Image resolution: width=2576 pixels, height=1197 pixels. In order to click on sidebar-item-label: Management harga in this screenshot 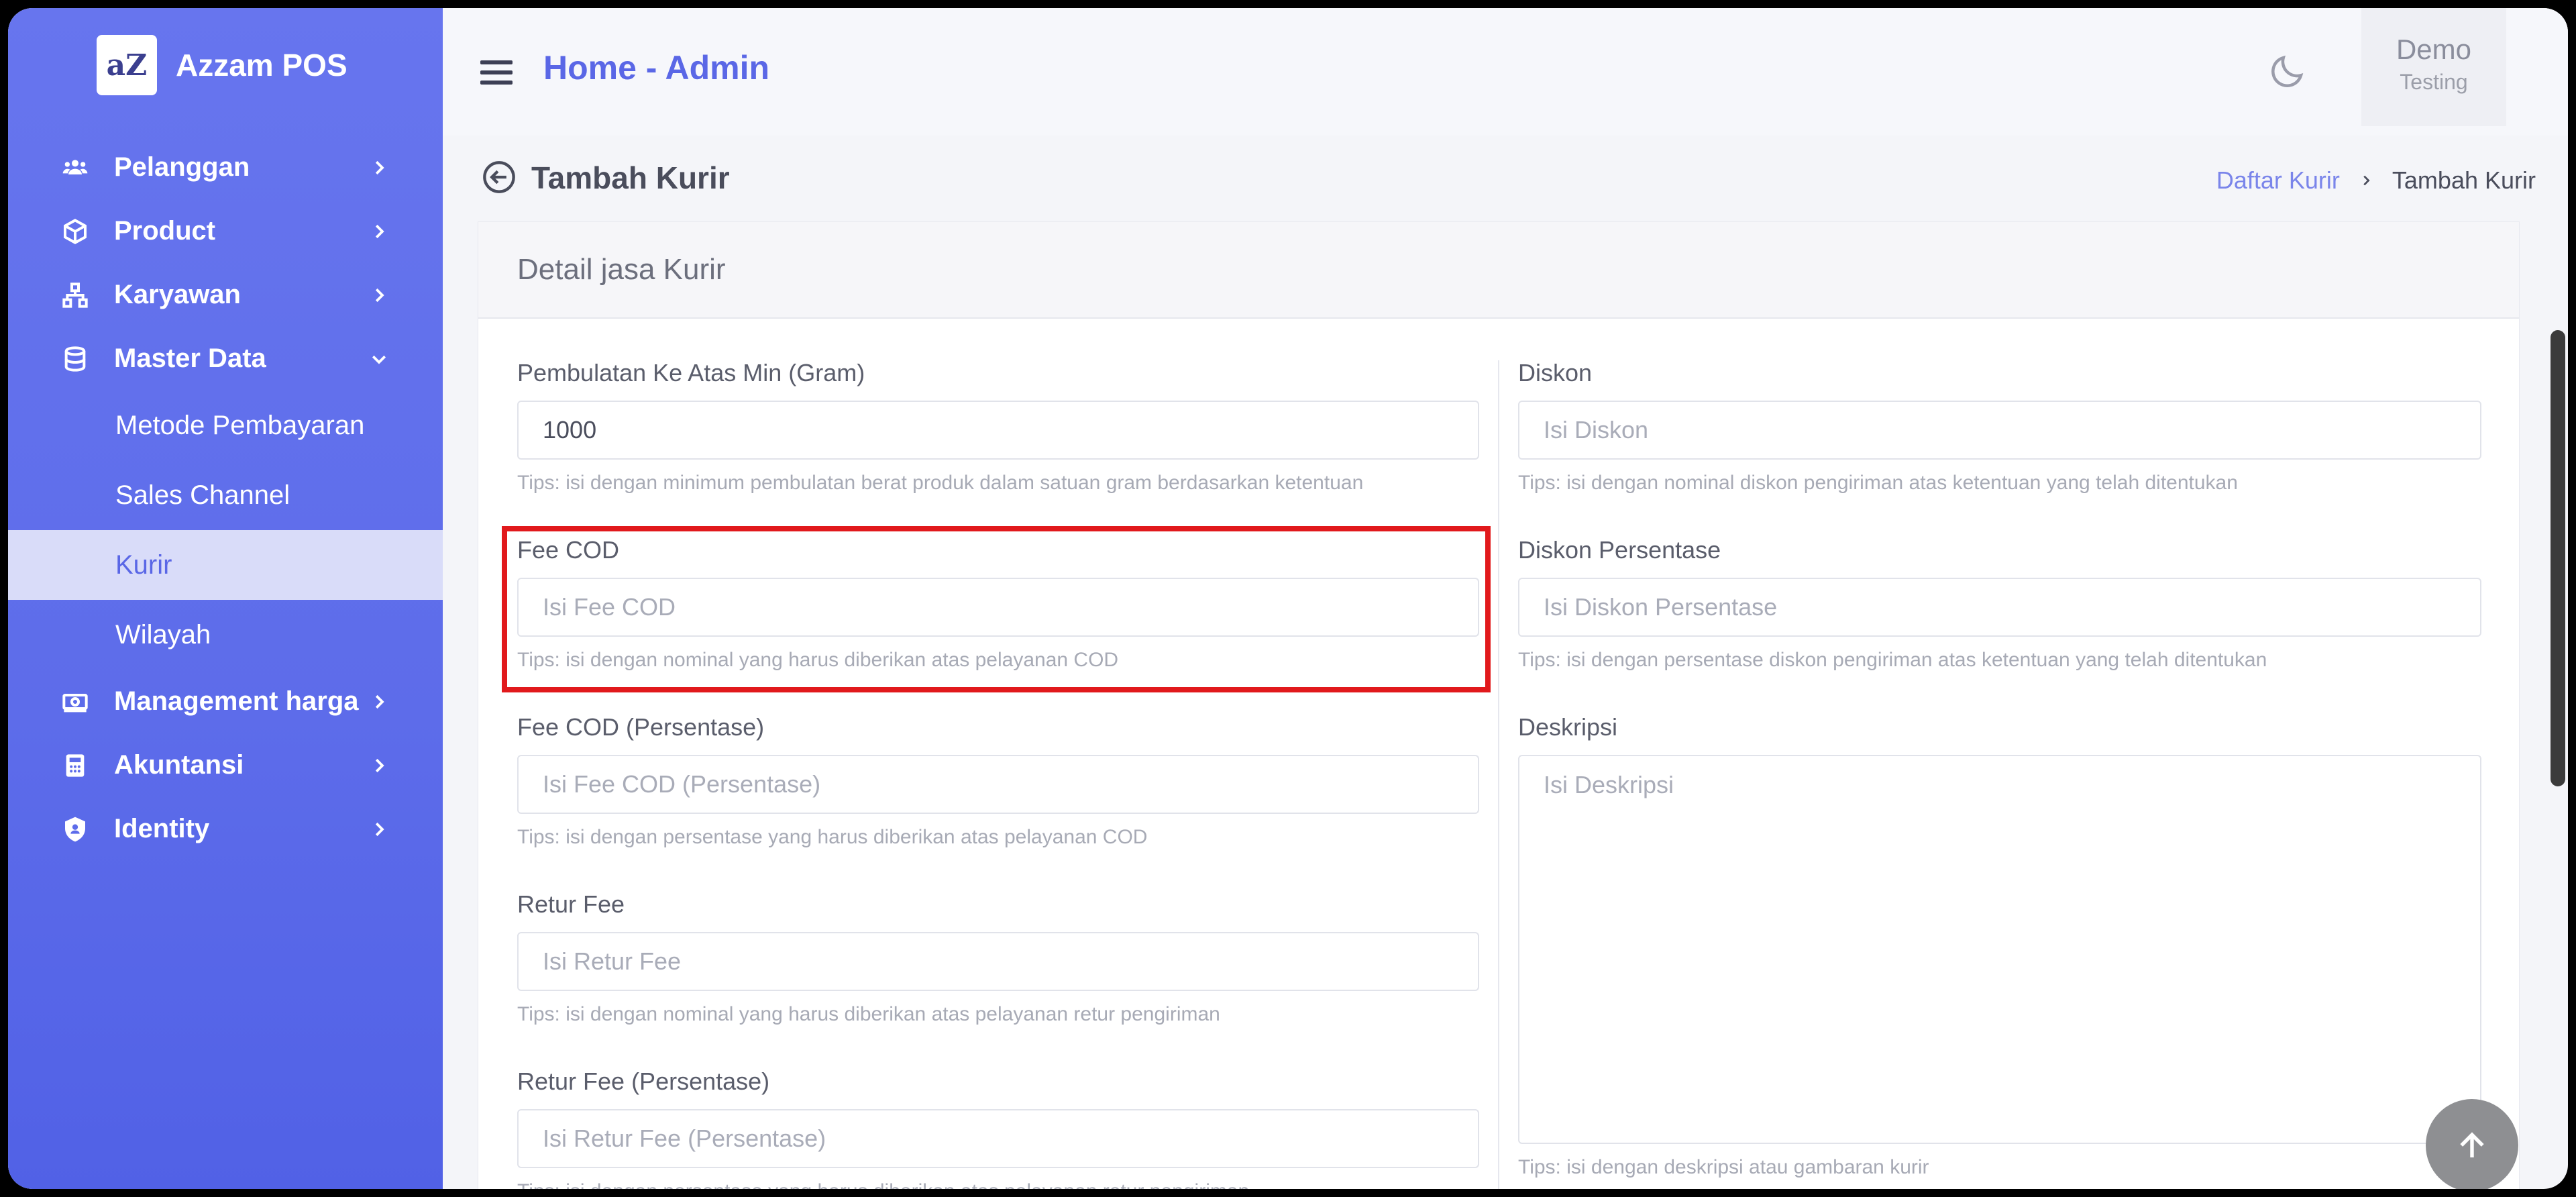, I will do `click(236, 701)`.